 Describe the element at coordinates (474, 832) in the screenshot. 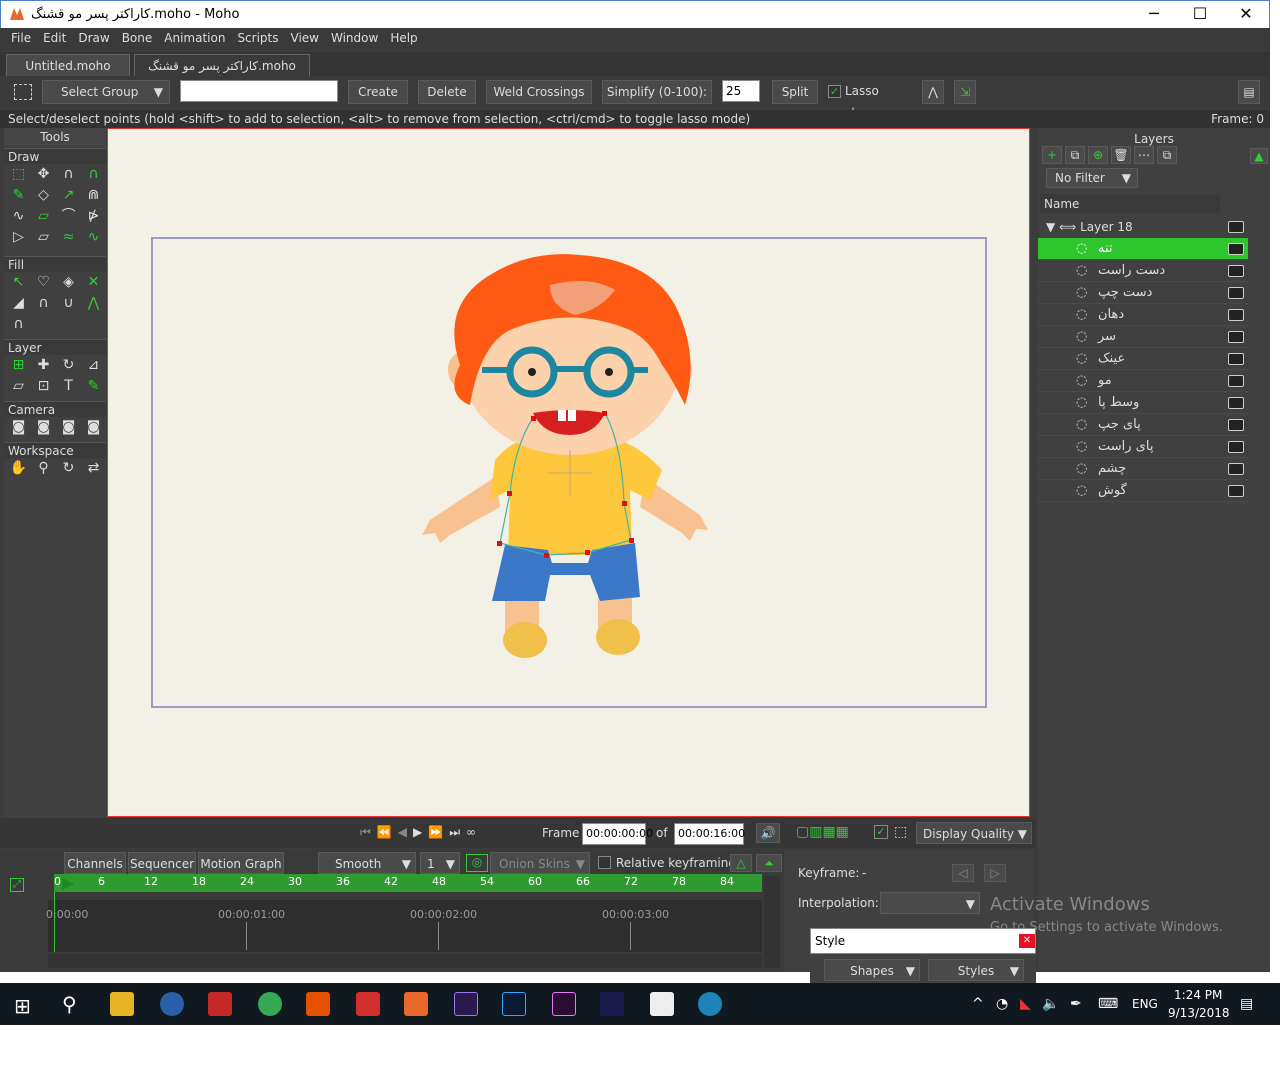

I see `loop-icon: ∞` at that location.